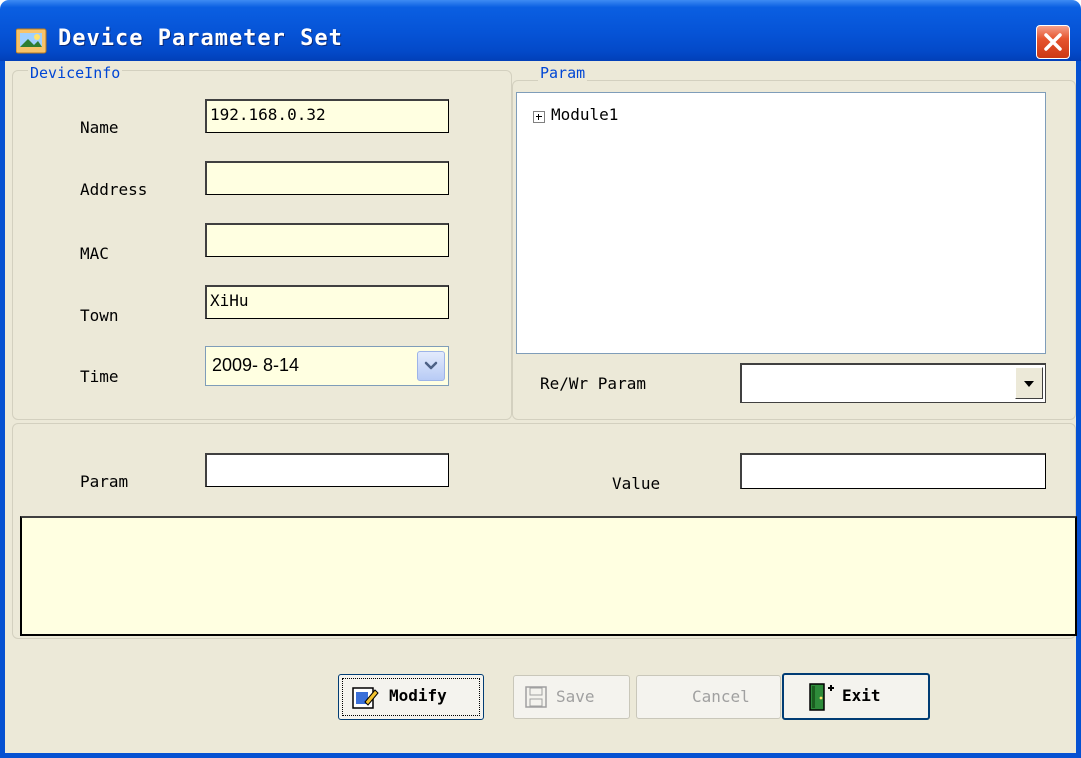 Image resolution: width=1081 pixels, height=758 pixels. What do you see at coordinates (563, 73) in the screenshot?
I see `param-group-label: Param` at bounding box center [563, 73].